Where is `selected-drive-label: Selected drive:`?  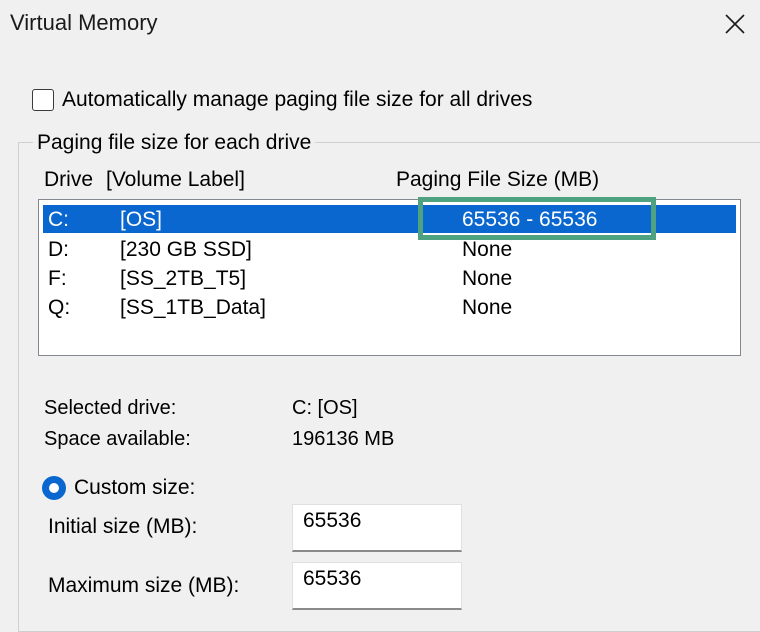 selected-drive-label: Selected drive: is located at coordinates (110, 408).